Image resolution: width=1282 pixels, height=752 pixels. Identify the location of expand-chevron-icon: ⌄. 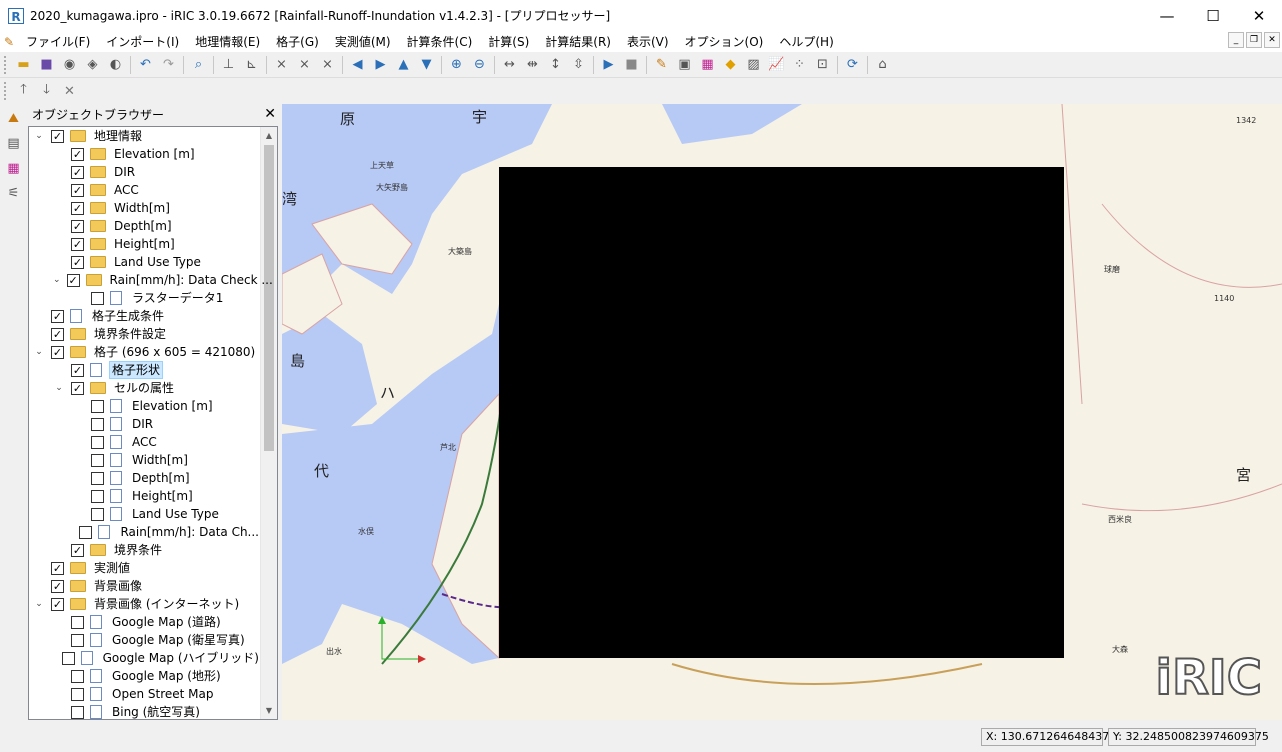
(39, 604).